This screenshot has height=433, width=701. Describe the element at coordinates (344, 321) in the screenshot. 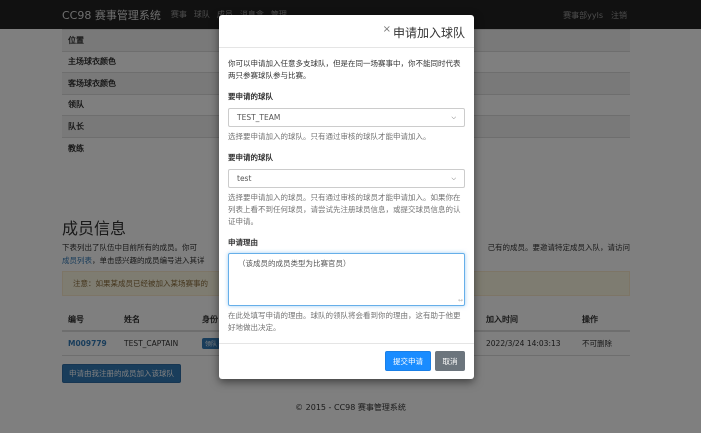

I see `reason-help: 在此处填写申请的理由。球队的领队将会看到你的理由，这有助于他更好地做出决定。` at that location.